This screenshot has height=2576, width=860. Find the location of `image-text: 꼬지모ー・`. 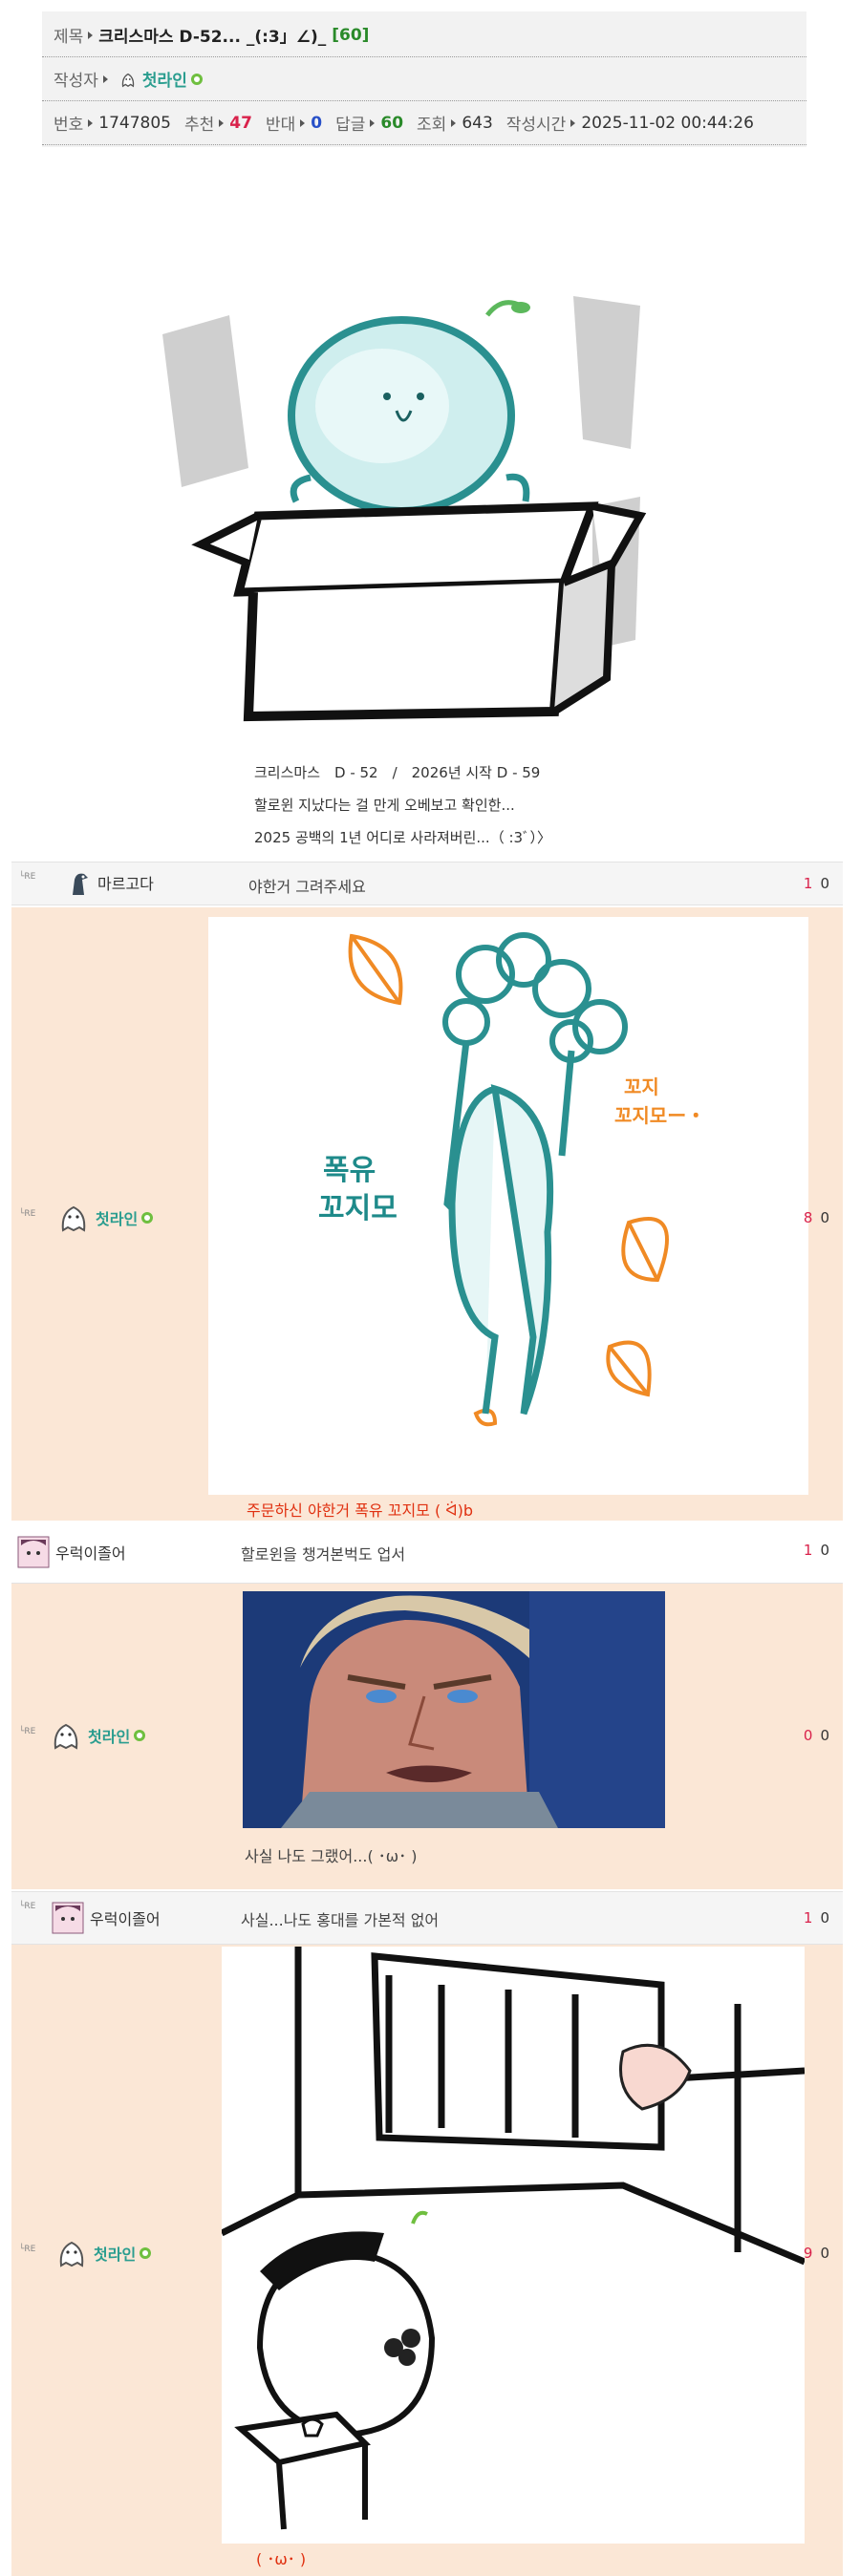

image-text: 꼬지모ー・ is located at coordinates (660, 1116).